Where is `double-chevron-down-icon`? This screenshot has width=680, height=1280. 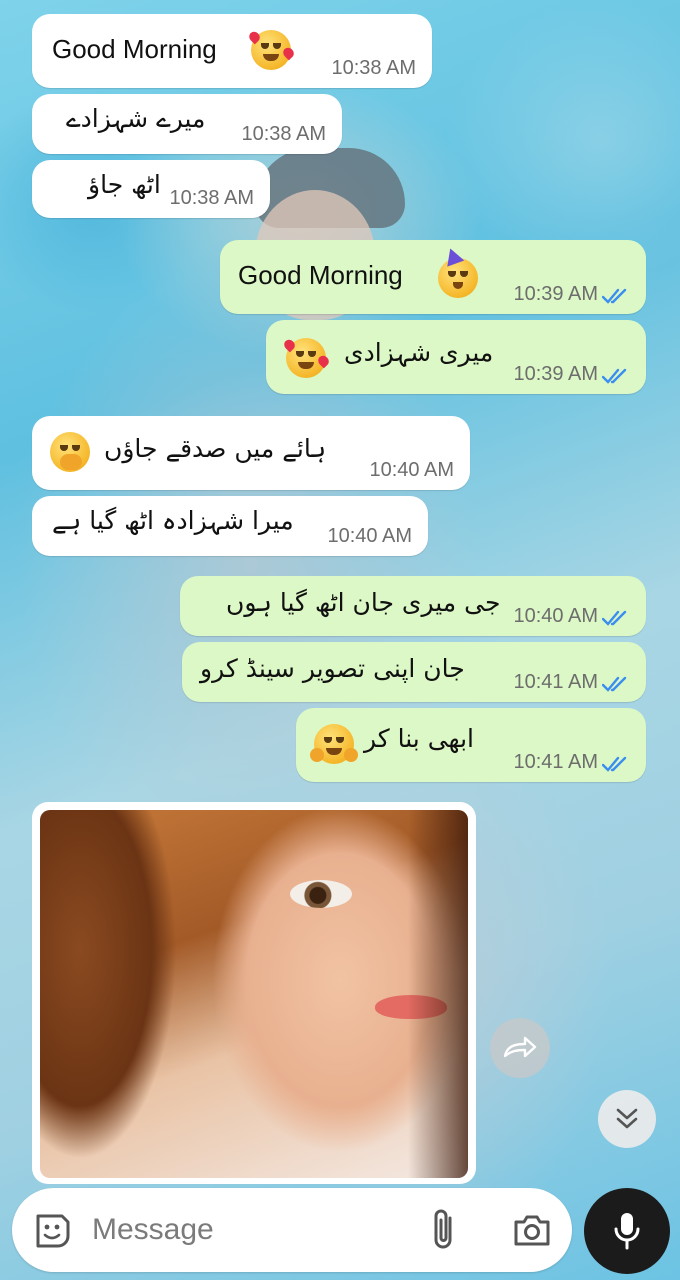
double-chevron-down-icon is located at coordinates (627, 1118).